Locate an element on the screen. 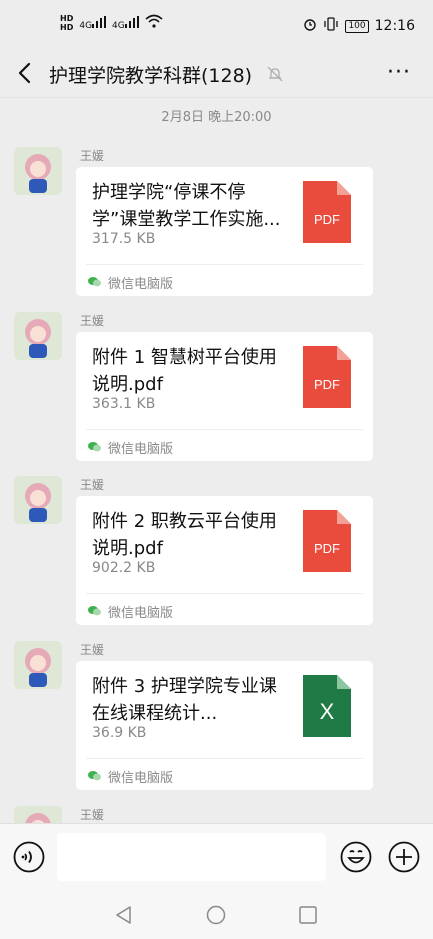  alarm-icon is located at coordinates (310, 26).